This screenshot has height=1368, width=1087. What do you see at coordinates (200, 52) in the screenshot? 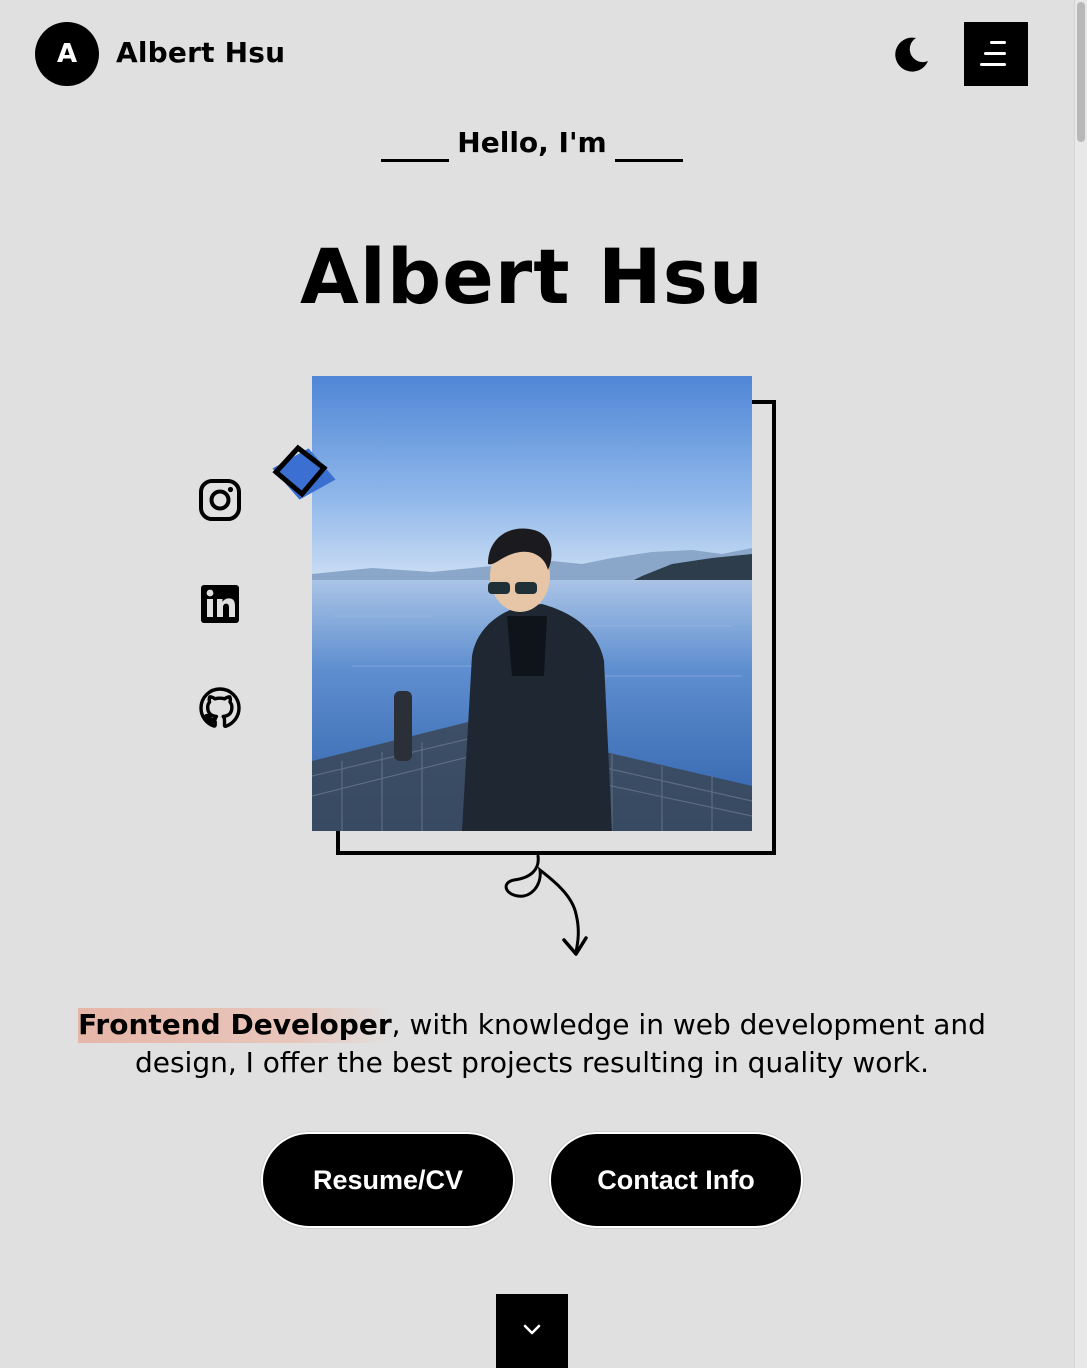
I see `logo-name: Albert Hsu` at bounding box center [200, 52].